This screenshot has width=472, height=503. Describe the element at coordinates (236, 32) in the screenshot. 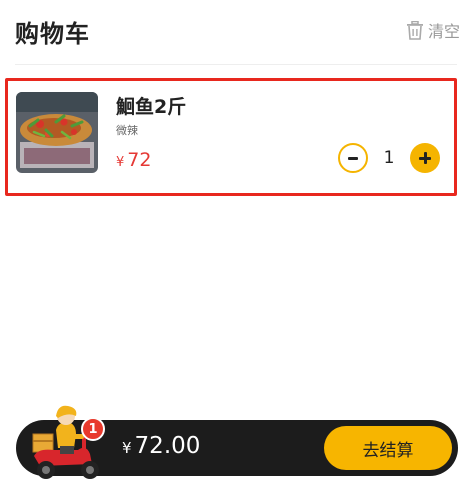

I see `page-header: 购物车 清空` at that location.